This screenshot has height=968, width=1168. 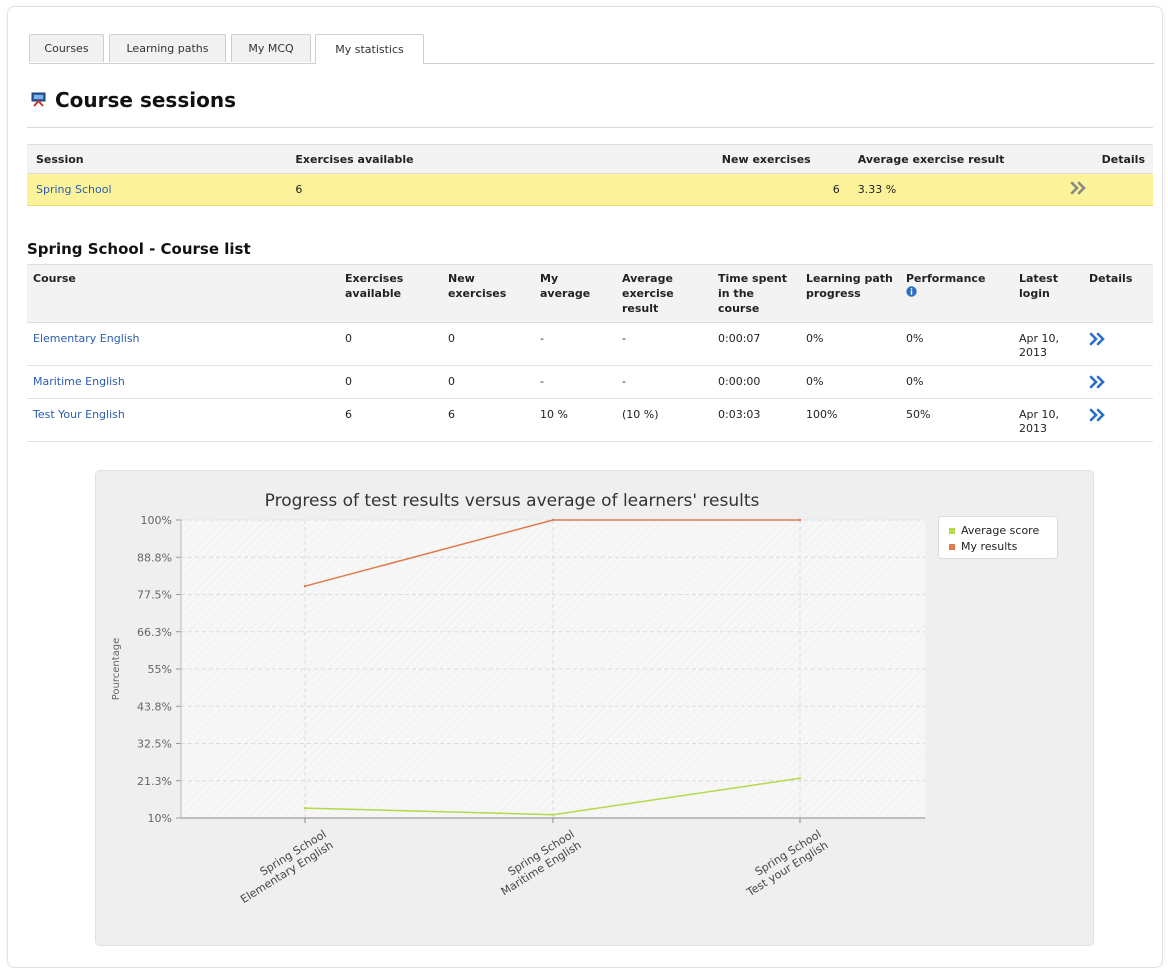 What do you see at coordinates (1048, 382) in the screenshot?
I see `latest-login-value` at bounding box center [1048, 382].